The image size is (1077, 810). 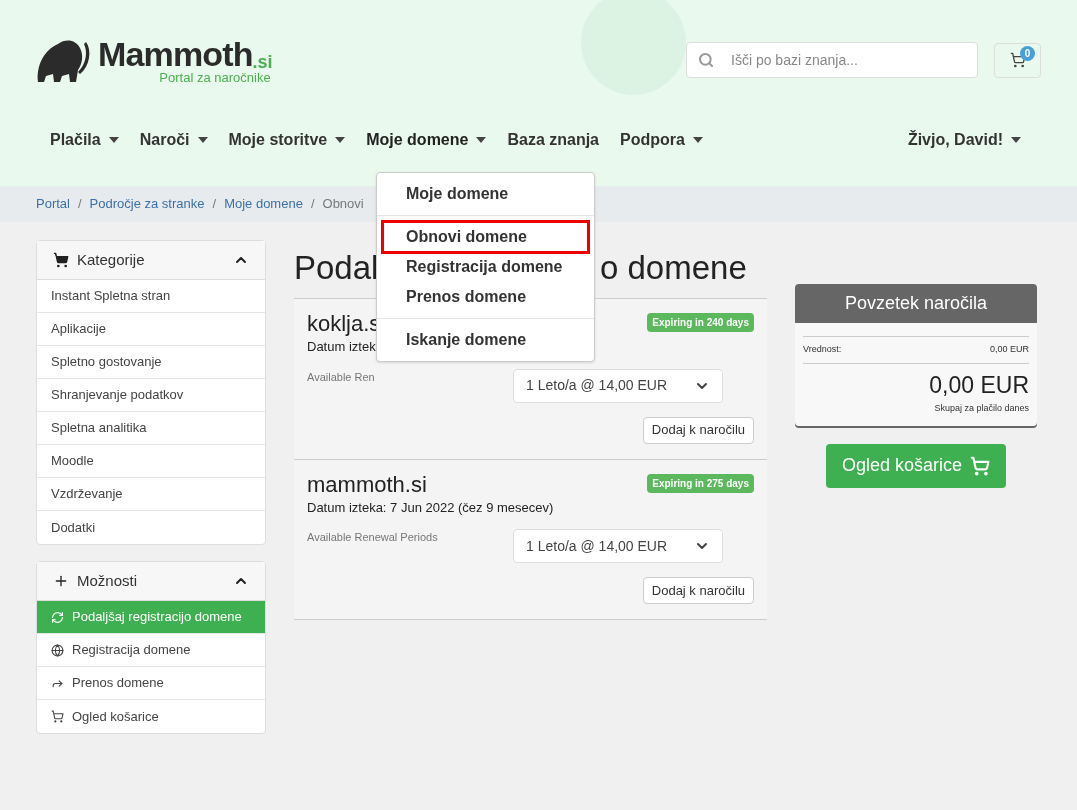 I want to click on sidebar-link: Spletna analitika, so click(x=151, y=428).